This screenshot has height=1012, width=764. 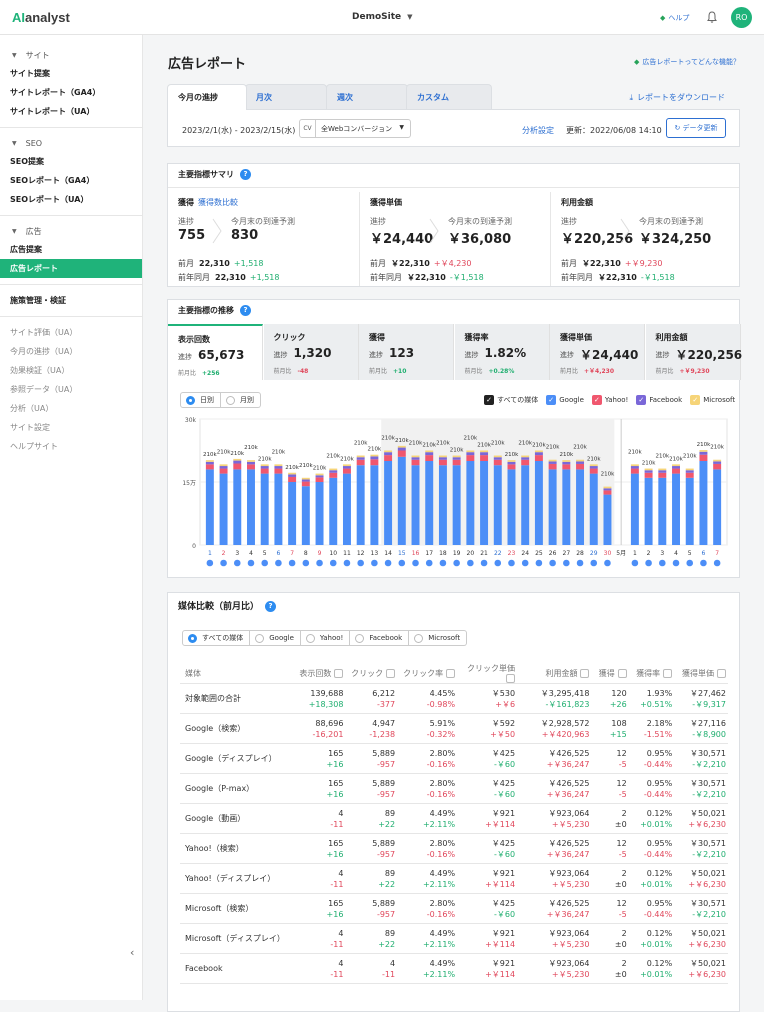 What do you see at coordinates (380, 638) in the screenshot?
I see `media-filter-option: Facebook` at bounding box center [380, 638].